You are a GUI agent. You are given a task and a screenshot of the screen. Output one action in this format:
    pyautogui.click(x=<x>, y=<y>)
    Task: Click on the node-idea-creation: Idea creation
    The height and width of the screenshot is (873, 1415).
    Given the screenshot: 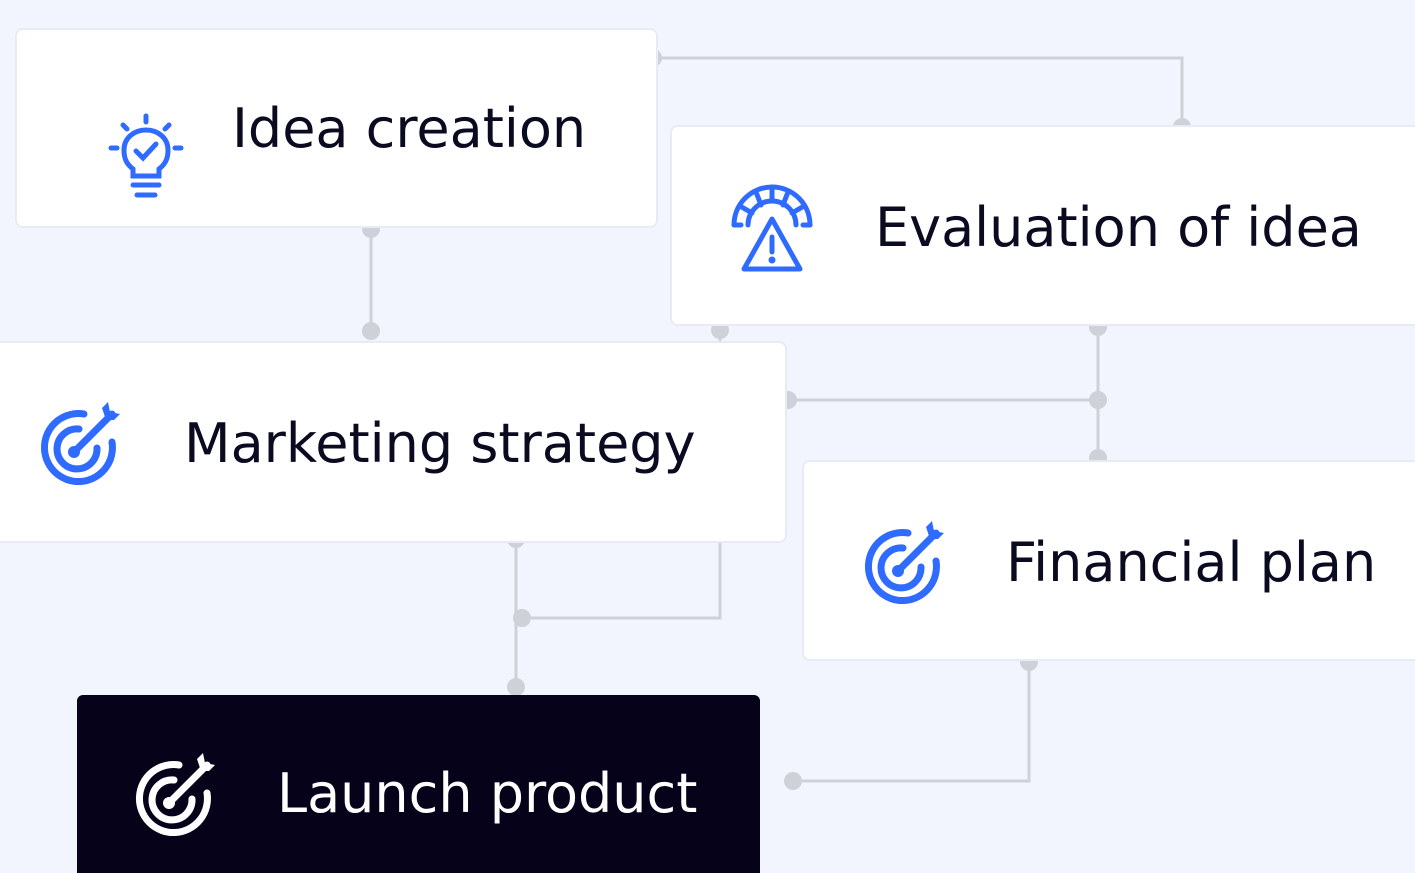 What is the action you would take?
    pyautogui.click(x=336, y=128)
    